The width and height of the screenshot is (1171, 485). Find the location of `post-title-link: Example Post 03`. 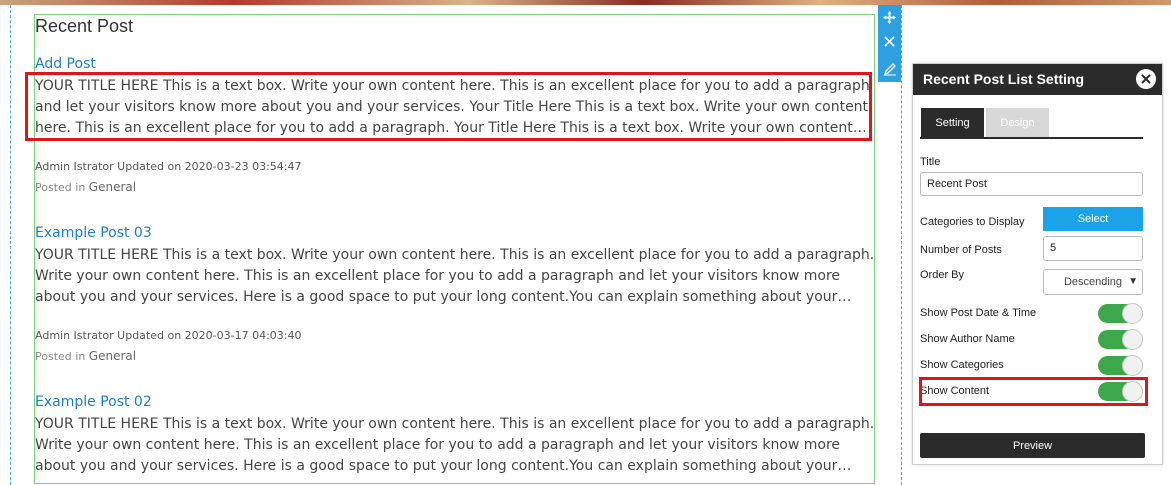

post-title-link: Example Post 03 is located at coordinates (455, 233).